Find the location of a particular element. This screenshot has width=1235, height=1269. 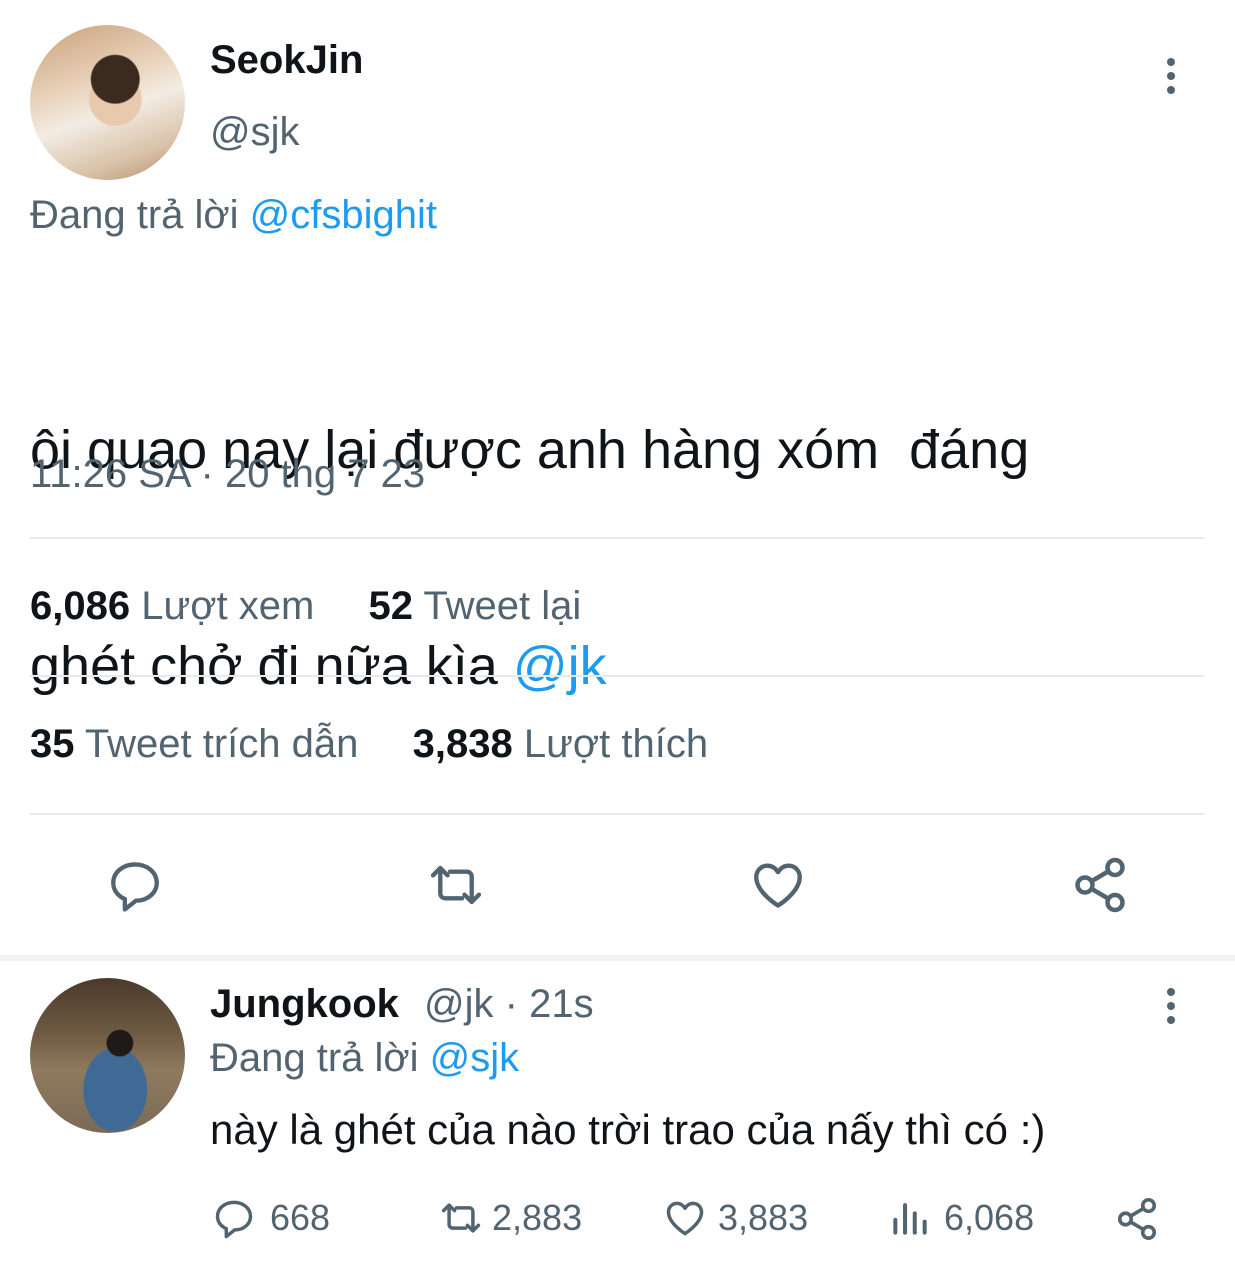

views-icon is located at coordinates (910, 1219).